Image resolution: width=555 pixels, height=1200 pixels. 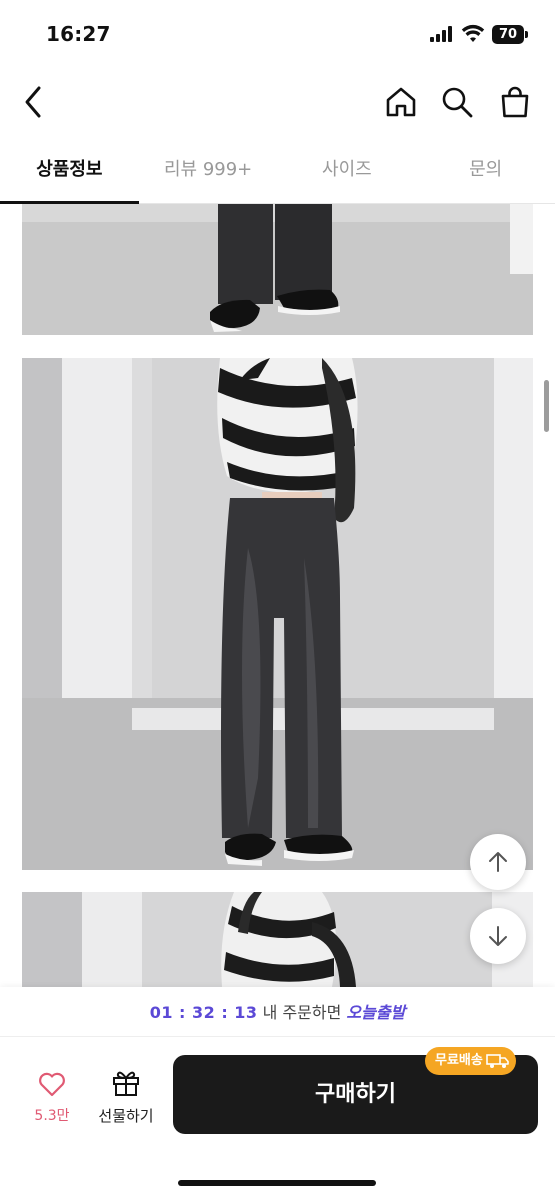 I want to click on home-icon, so click(x=401, y=102).